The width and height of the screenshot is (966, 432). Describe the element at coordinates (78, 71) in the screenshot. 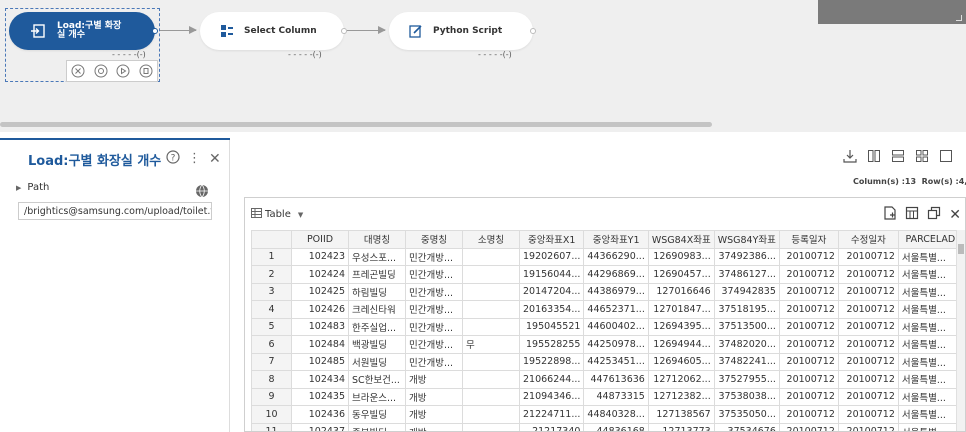

I see `stop-icon` at that location.